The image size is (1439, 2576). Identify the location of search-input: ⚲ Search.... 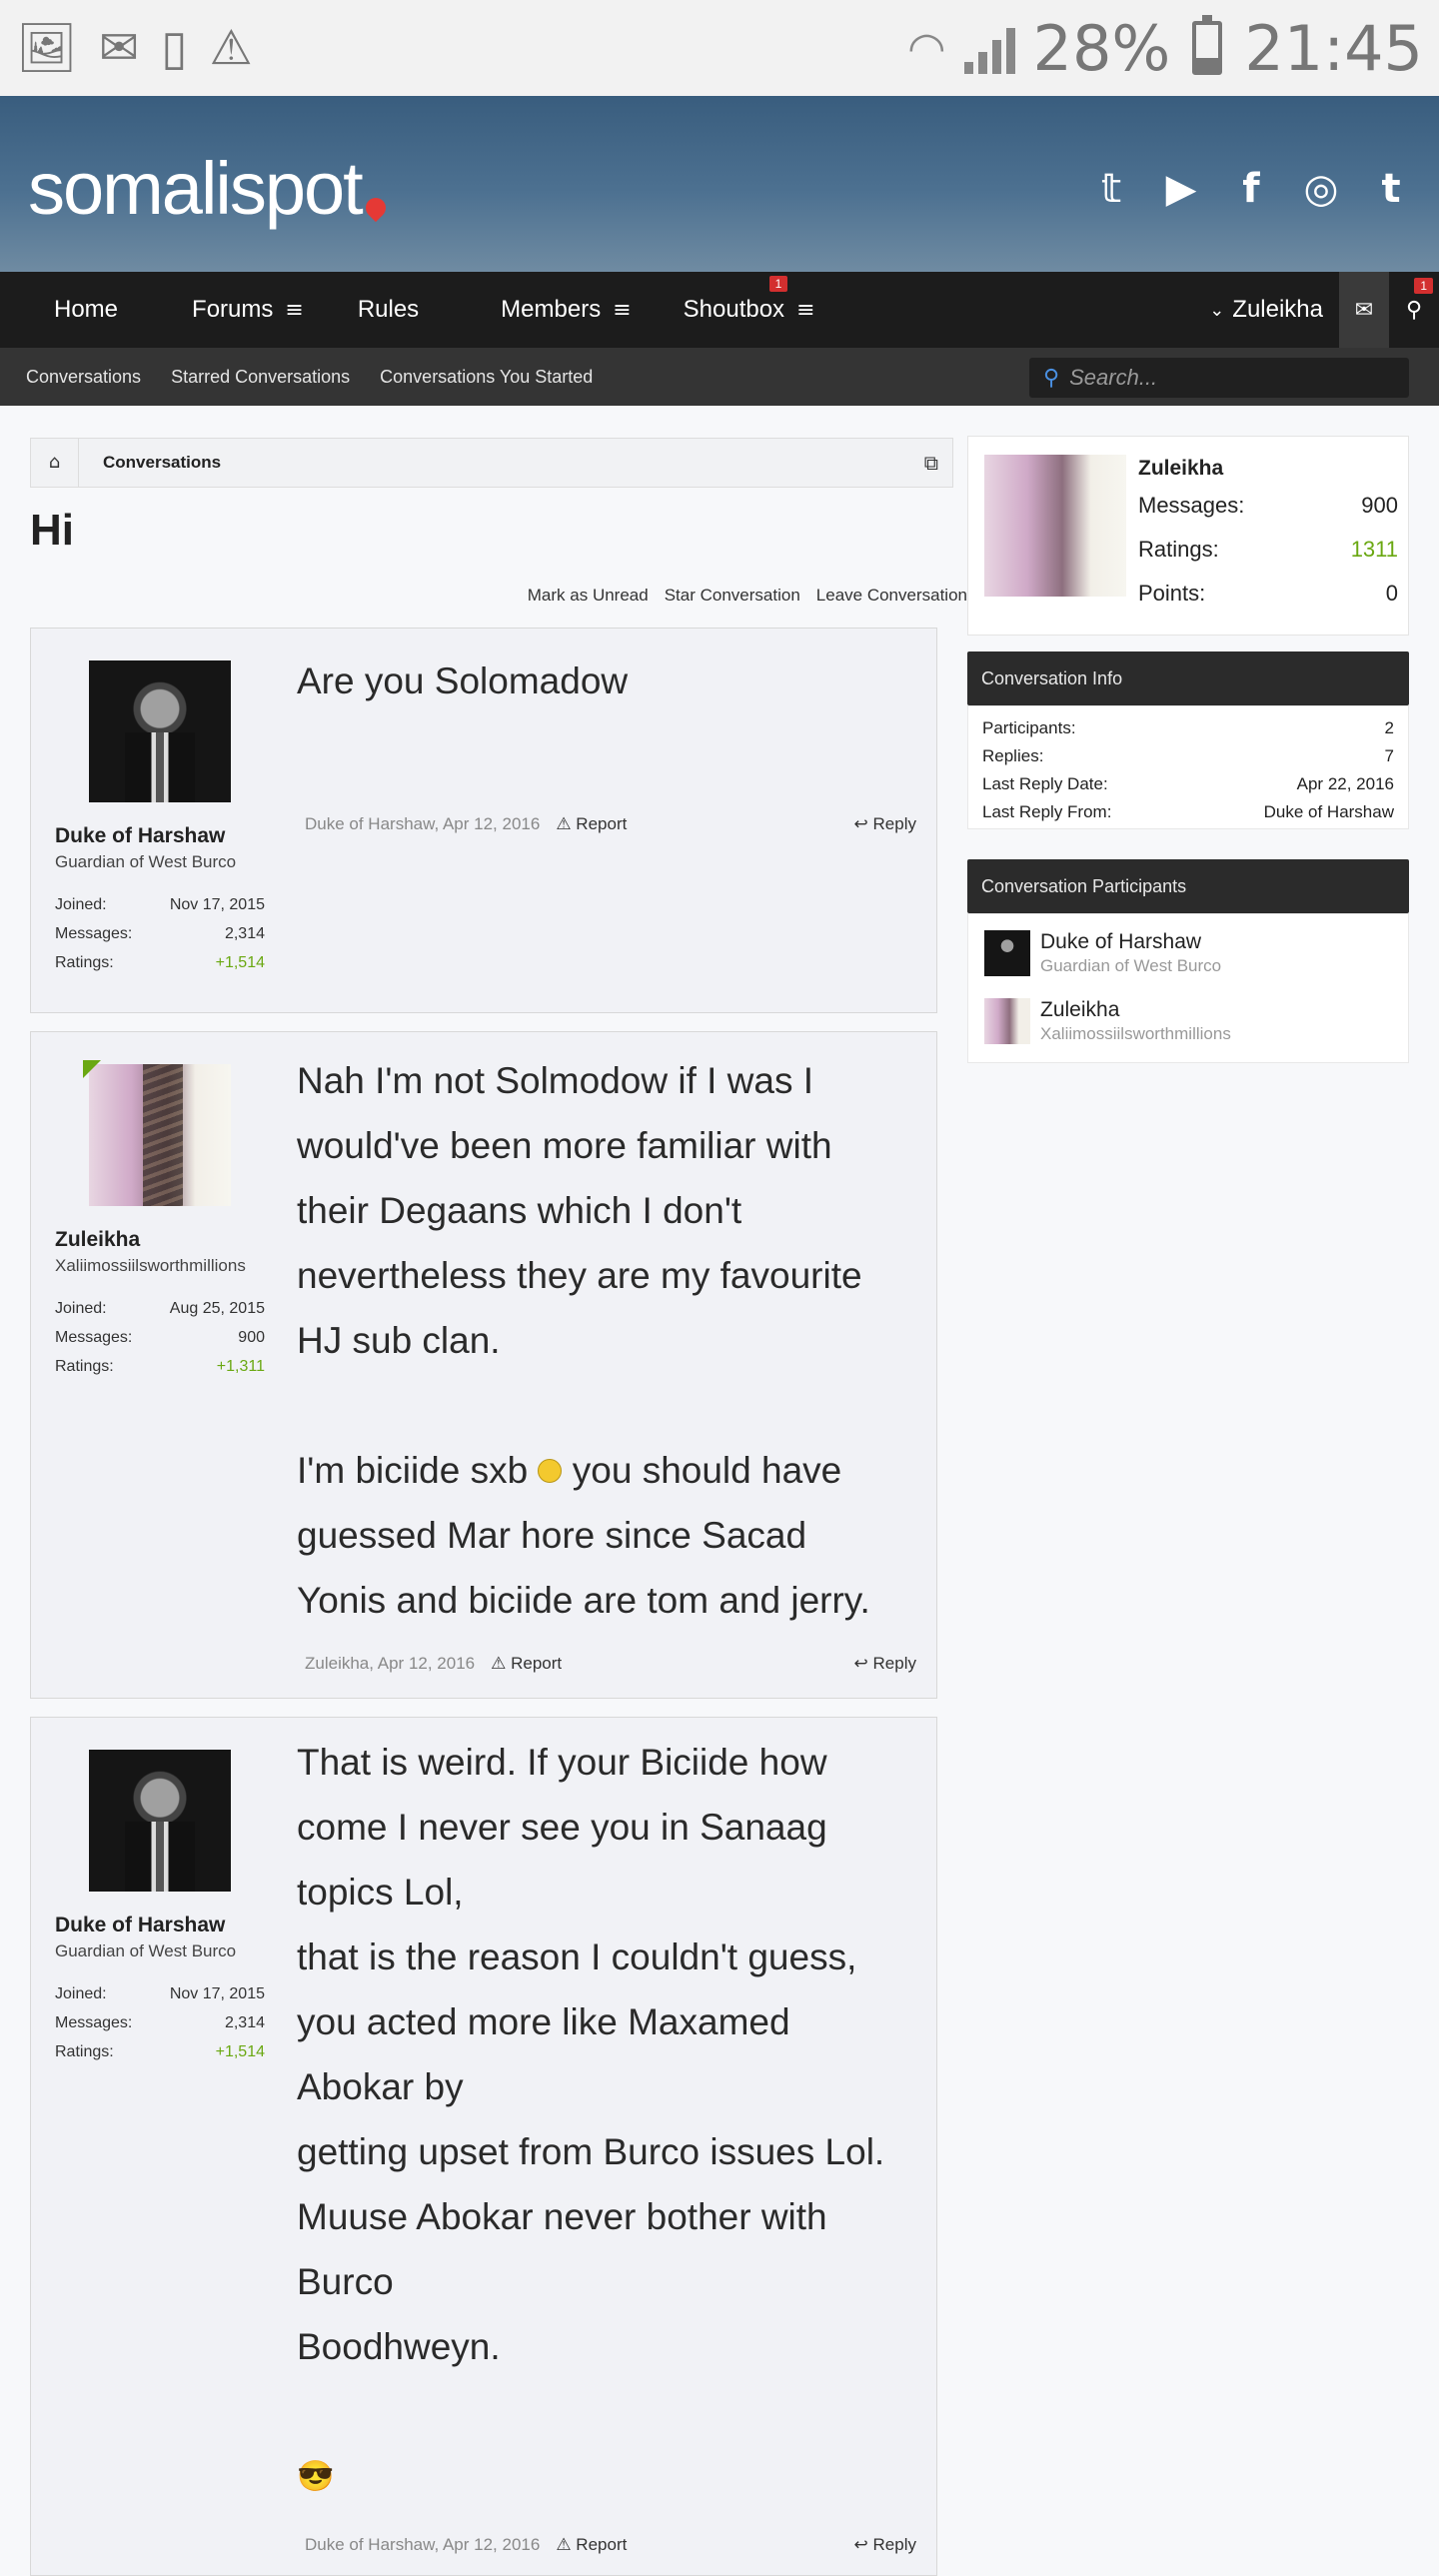
(1219, 378).